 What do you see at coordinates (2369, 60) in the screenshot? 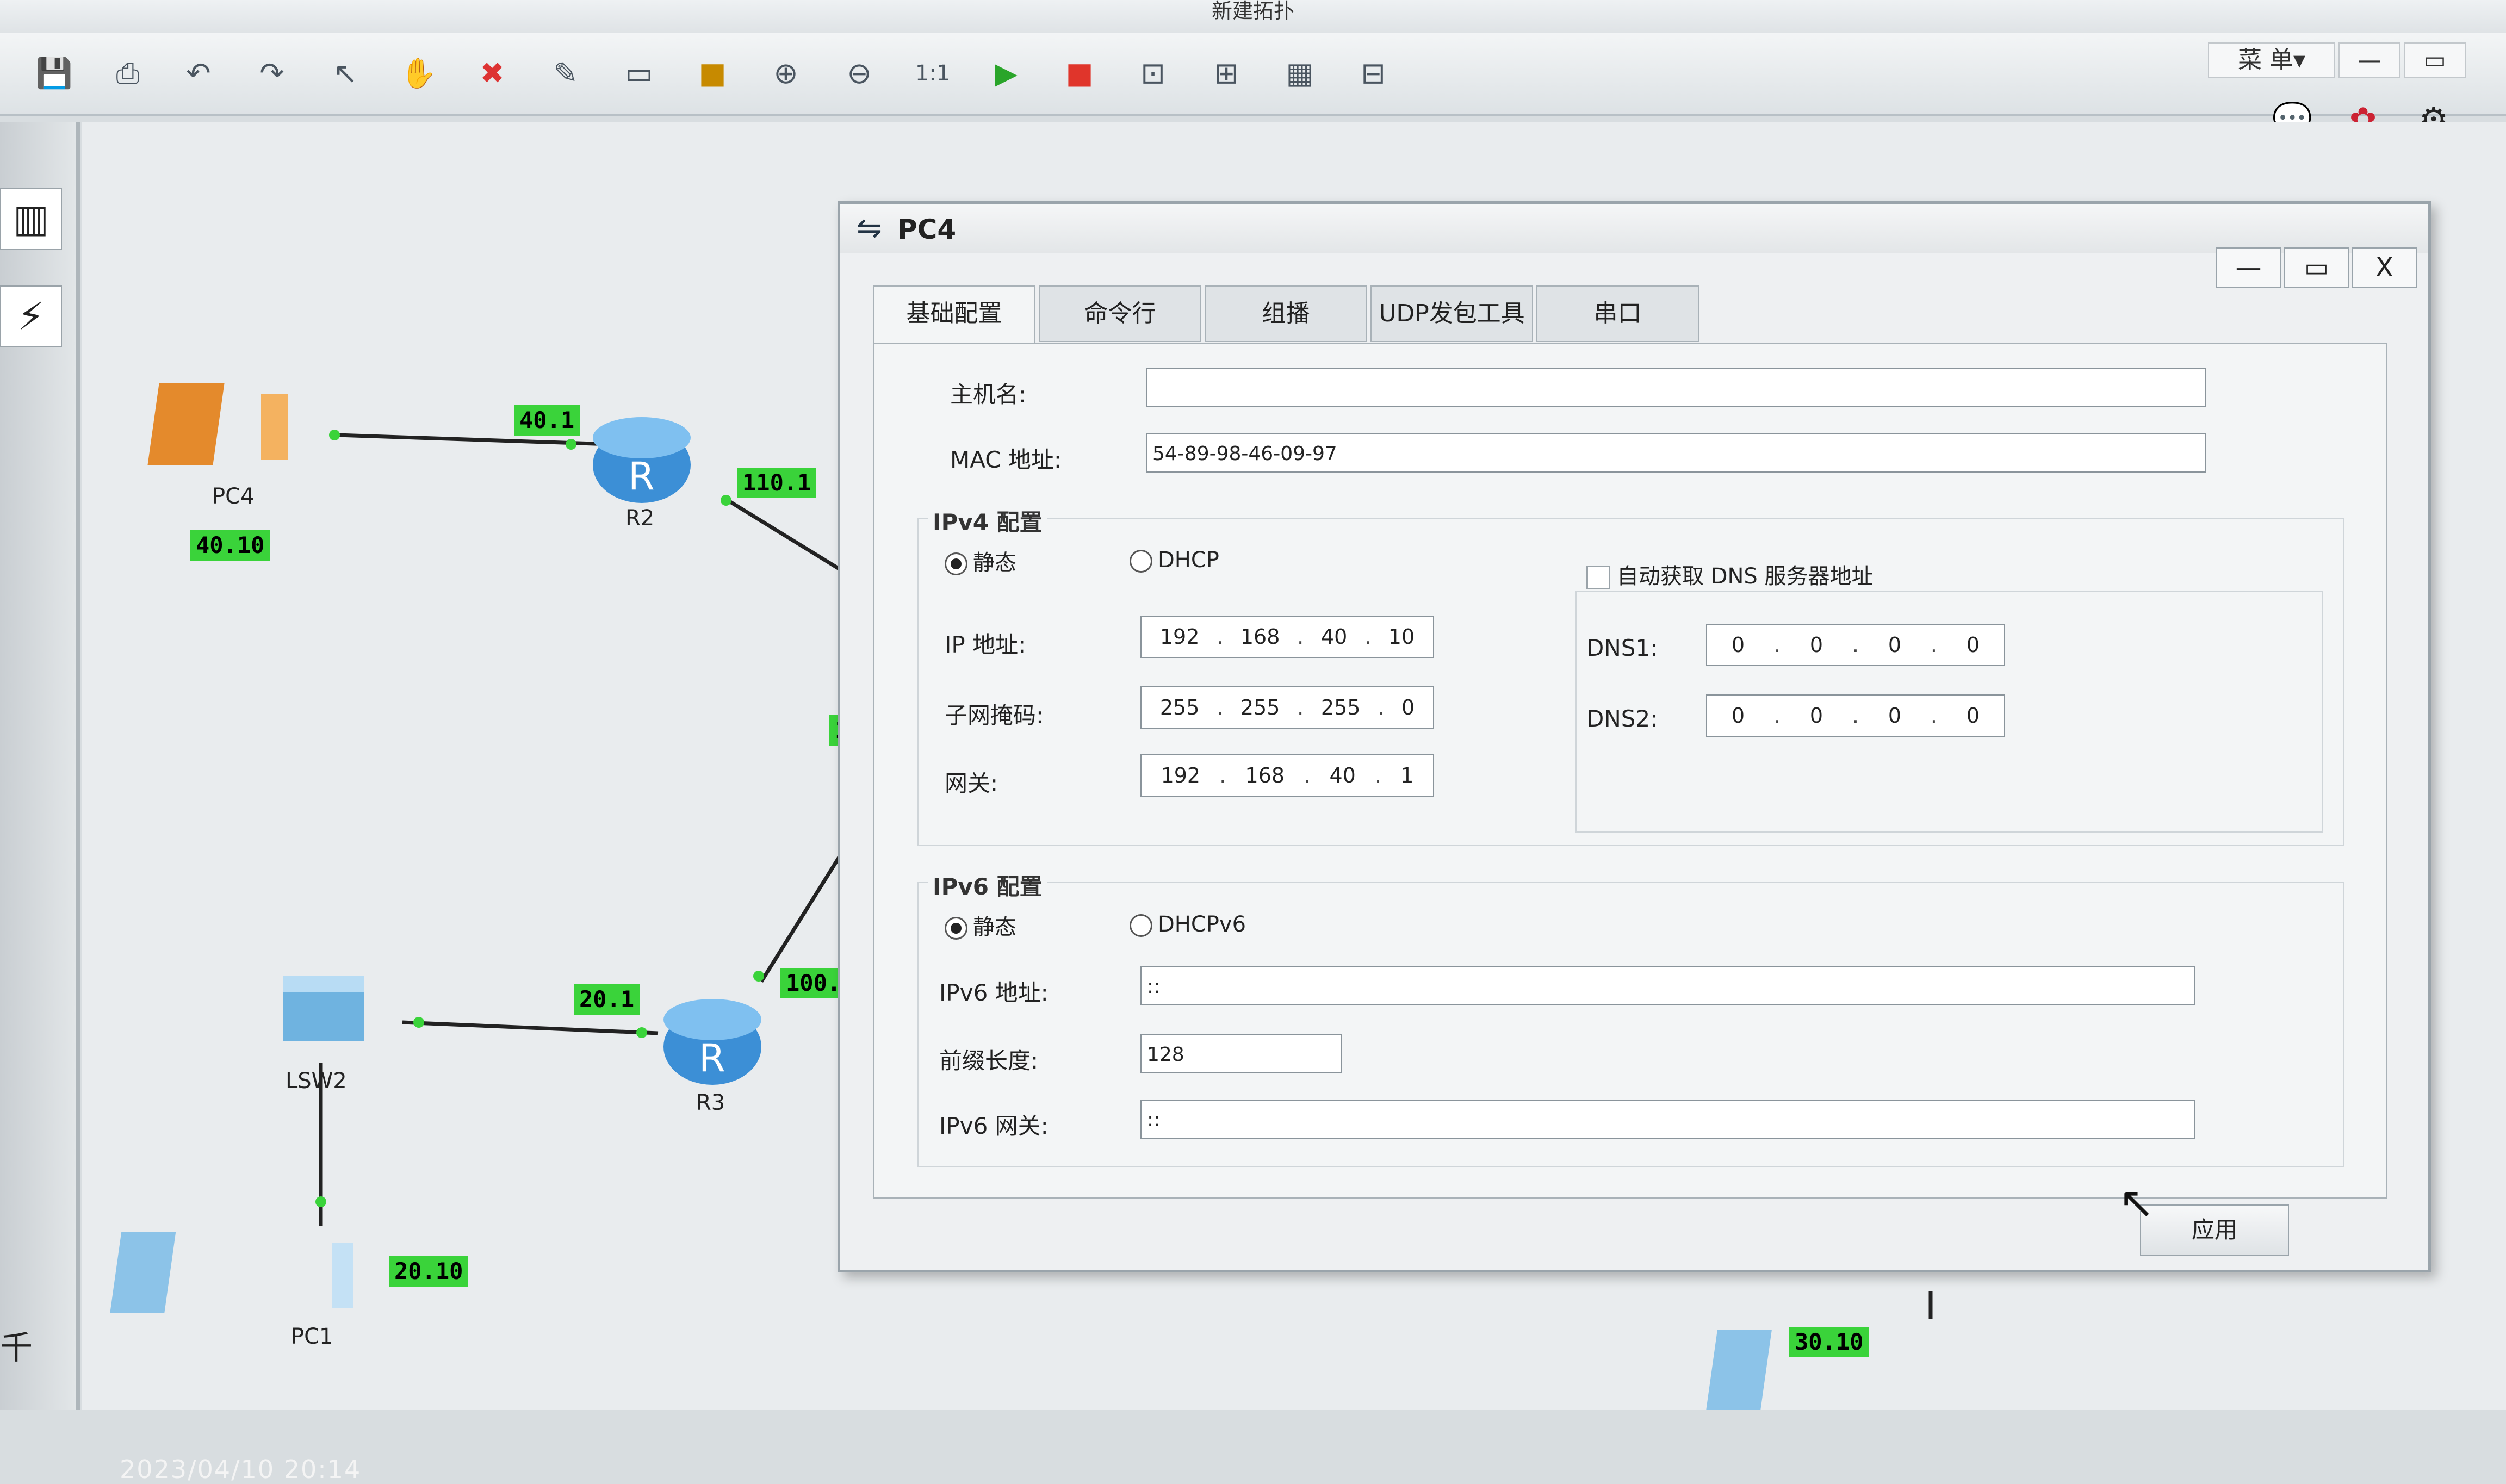
I see `app-minimize-button: —` at bounding box center [2369, 60].